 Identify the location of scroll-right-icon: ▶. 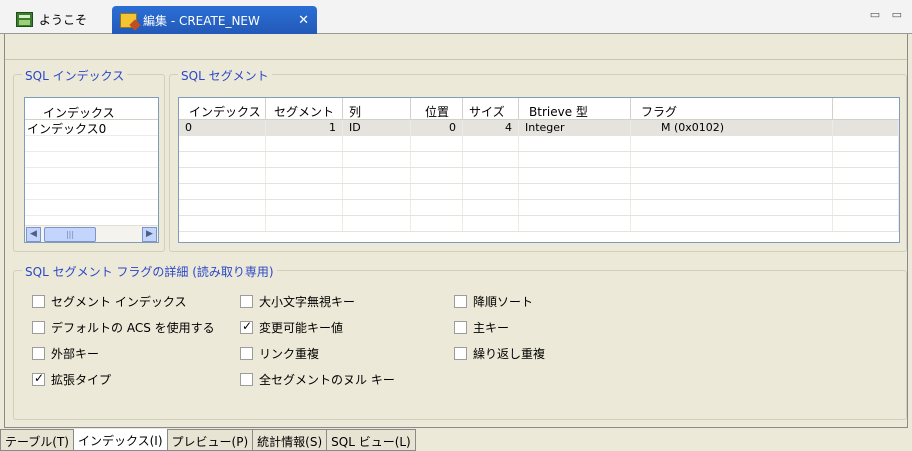
(149, 234).